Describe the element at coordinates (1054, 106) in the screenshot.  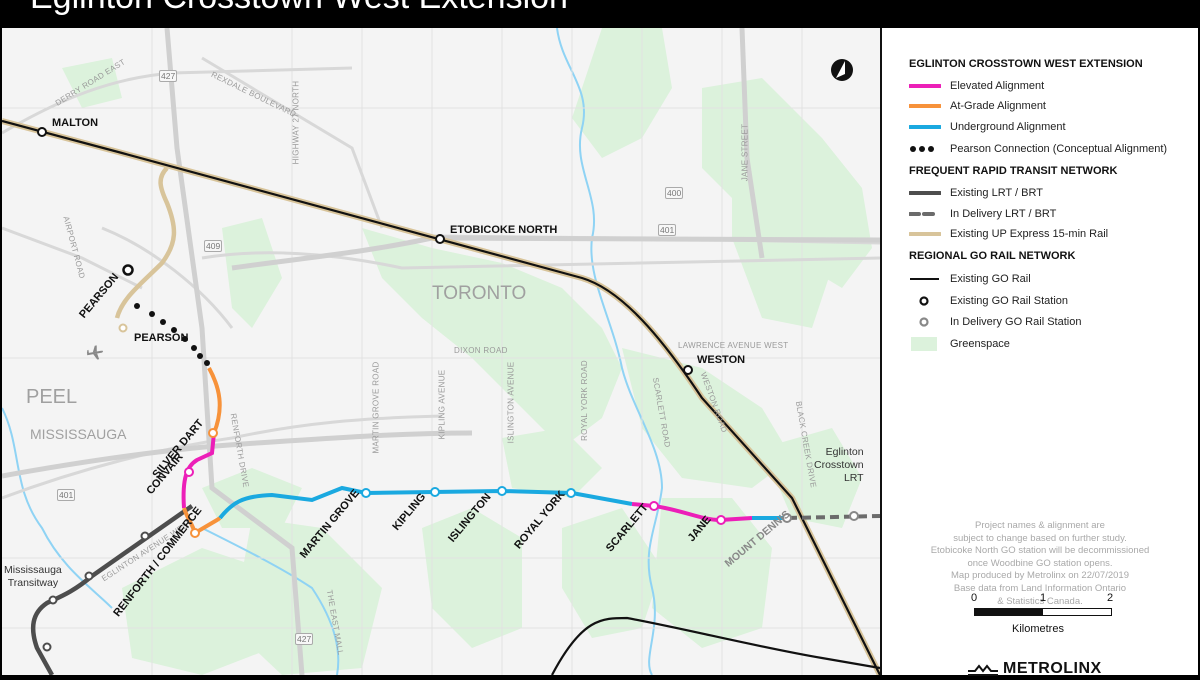
I see `legend-item-at-grade: At-Grade Alignment` at that location.